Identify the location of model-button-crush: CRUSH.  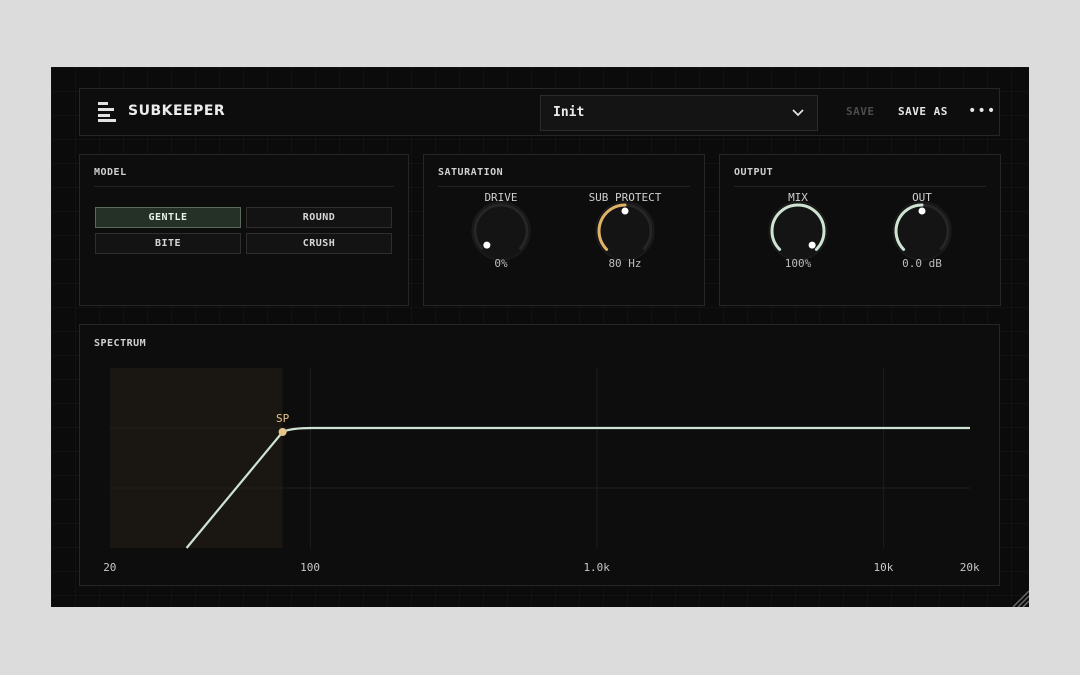
(319, 243).